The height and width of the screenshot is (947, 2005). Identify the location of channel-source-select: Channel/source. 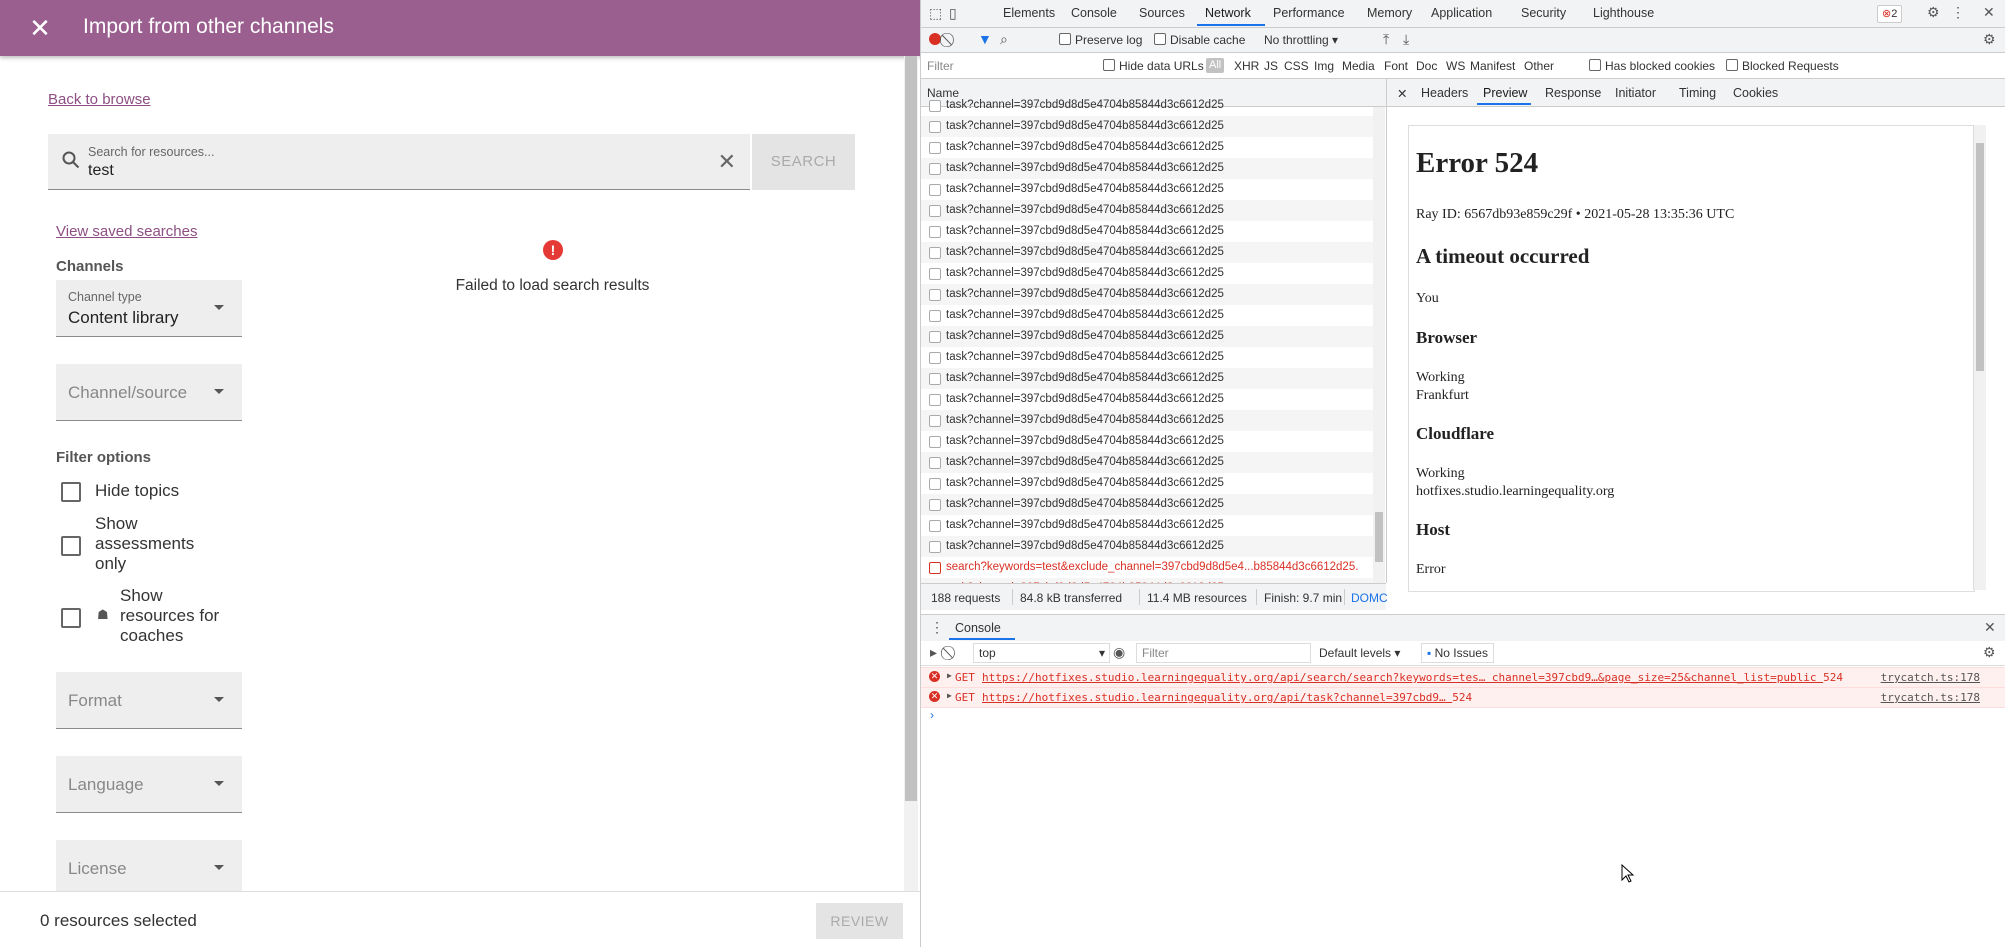
(149, 392).